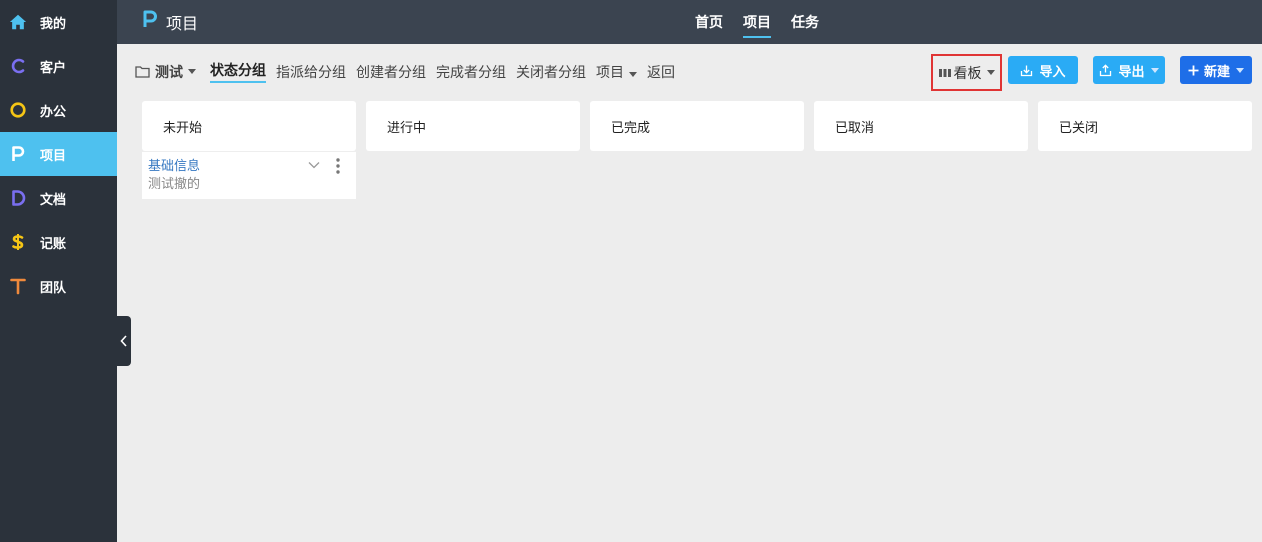  I want to click on new-button: 新建, so click(1216, 70).